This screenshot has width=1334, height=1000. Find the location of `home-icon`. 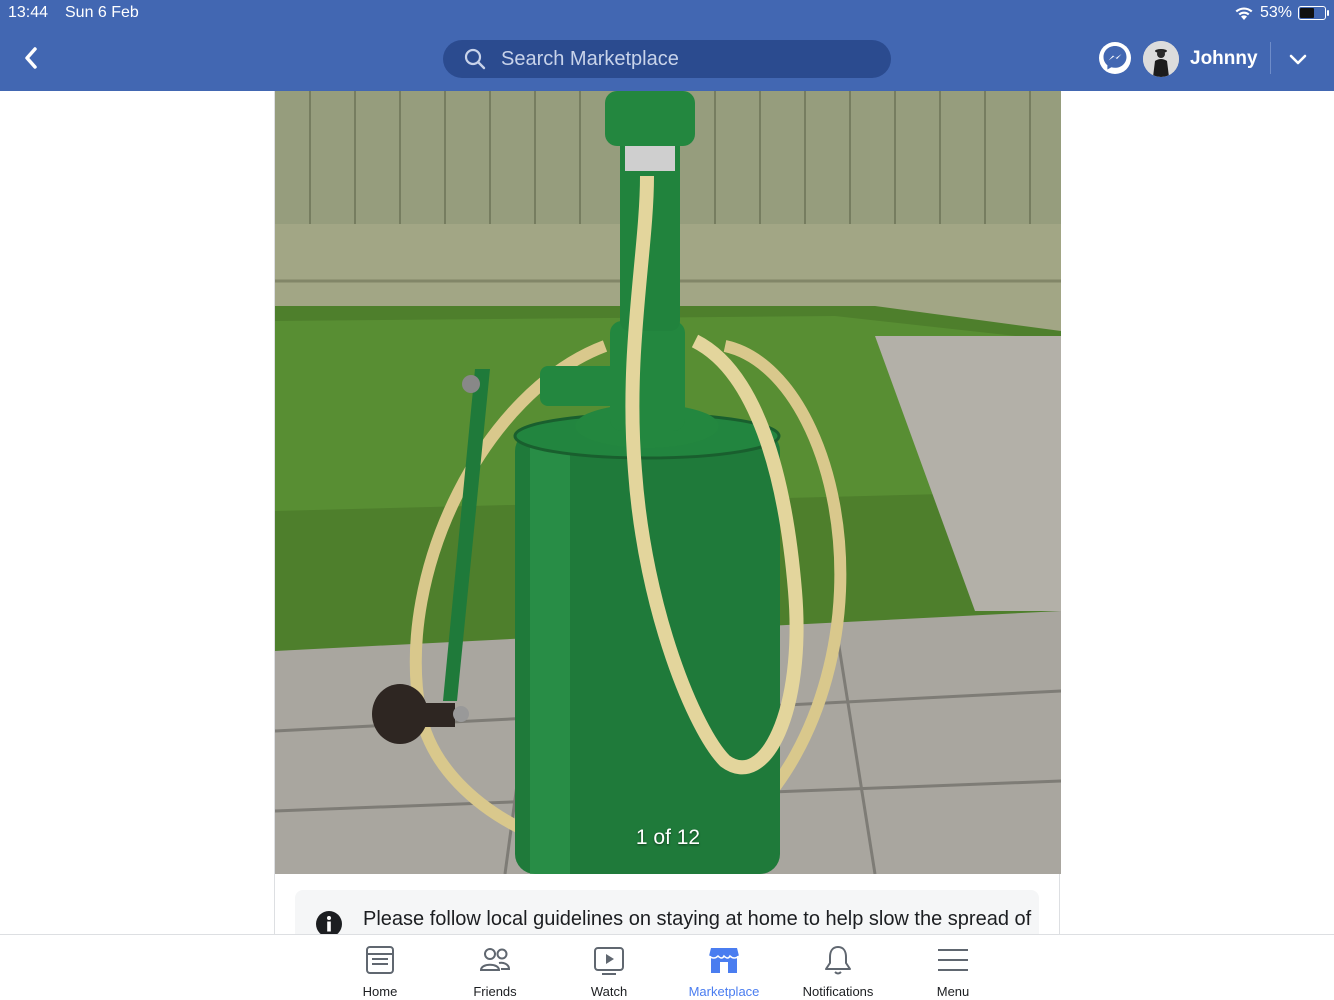

home-icon is located at coordinates (380, 960).